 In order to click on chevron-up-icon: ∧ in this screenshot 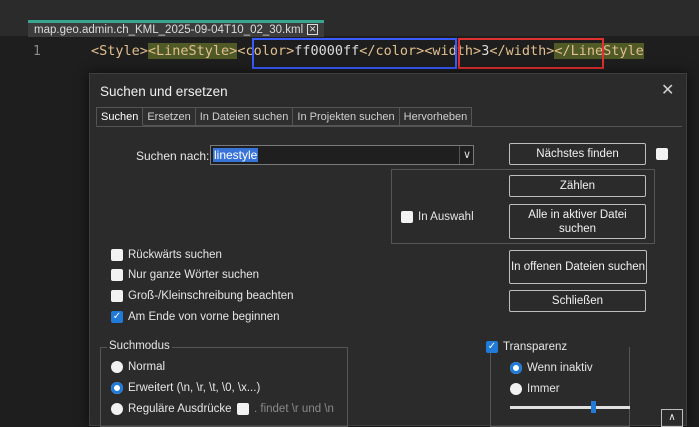, I will do `click(672, 418)`.